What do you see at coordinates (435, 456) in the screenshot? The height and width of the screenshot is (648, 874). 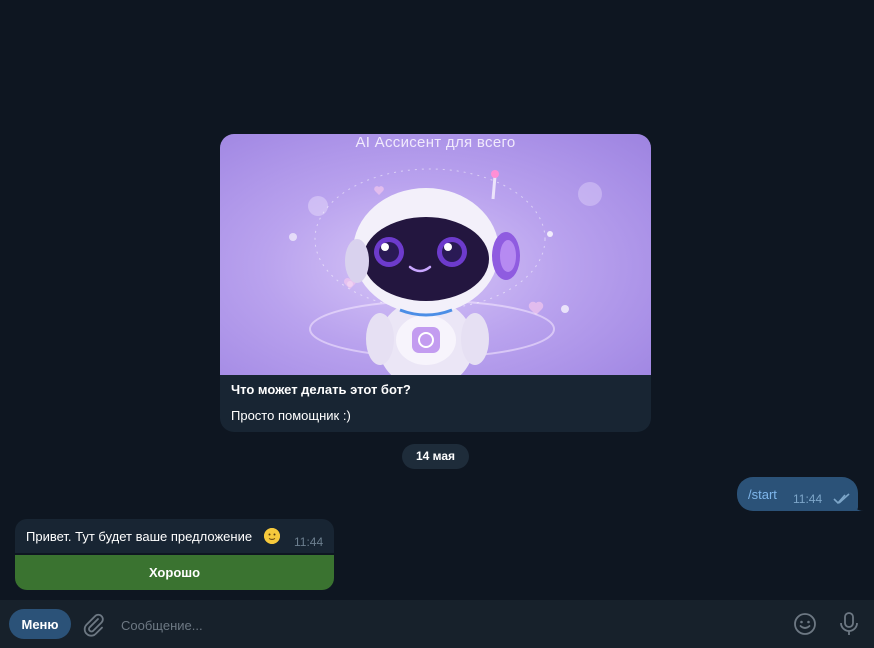 I see `date-separator: 14 мая` at bounding box center [435, 456].